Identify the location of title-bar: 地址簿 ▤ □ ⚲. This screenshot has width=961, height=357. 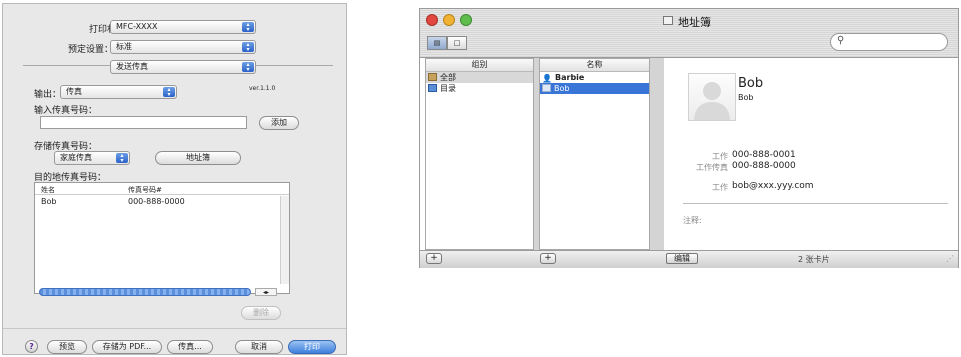
(689, 33).